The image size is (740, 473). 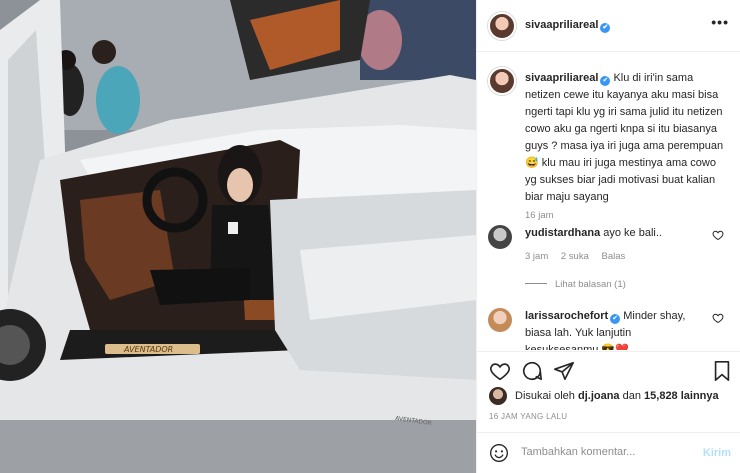 What do you see at coordinates (561, 78) in the screenshot?
I see `caption-username: sivaapriliareal` at bounding box center [561, 78].